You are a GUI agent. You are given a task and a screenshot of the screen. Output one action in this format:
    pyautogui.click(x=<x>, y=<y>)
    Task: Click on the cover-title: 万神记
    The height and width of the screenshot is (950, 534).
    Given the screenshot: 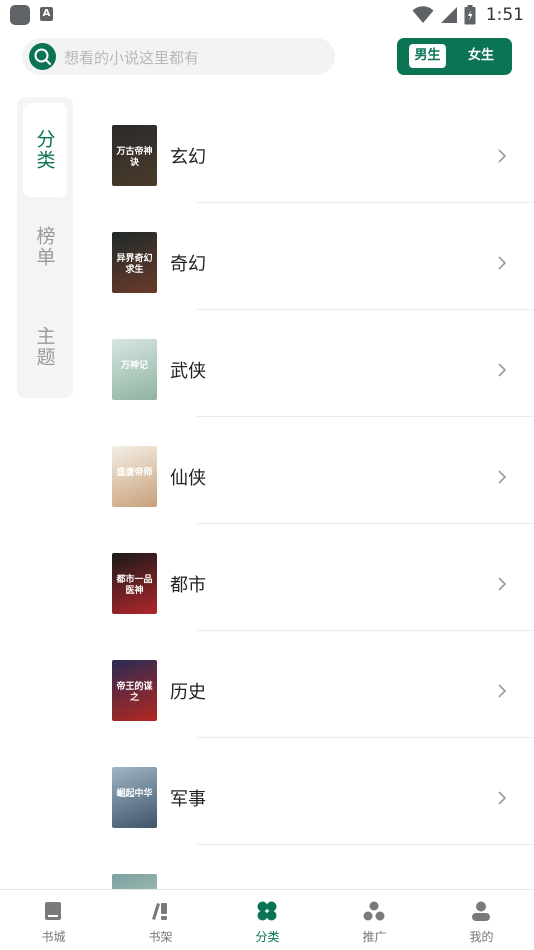 What is the action you would take?
    pyautogui.click(x=134, y=366)
    